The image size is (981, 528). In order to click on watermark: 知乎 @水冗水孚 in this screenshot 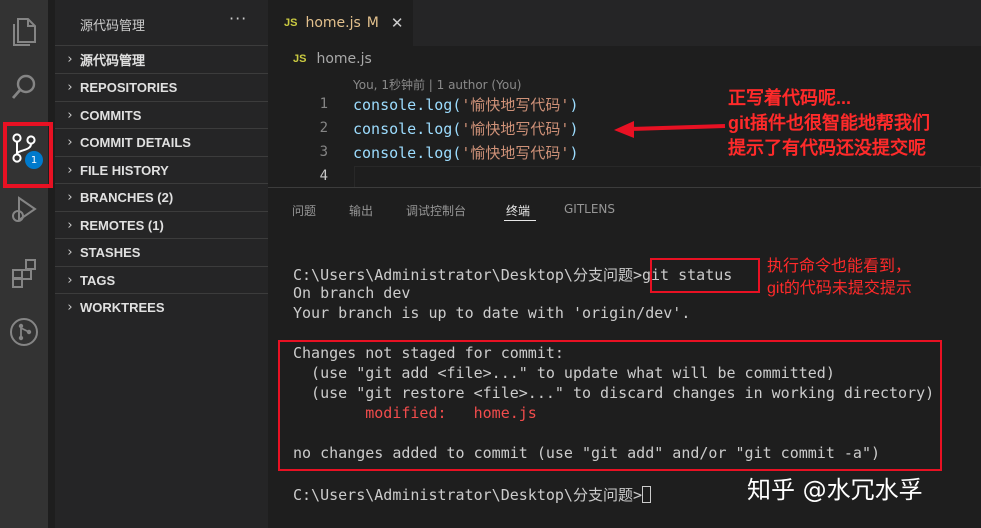, I will do `click(835, 490)`.